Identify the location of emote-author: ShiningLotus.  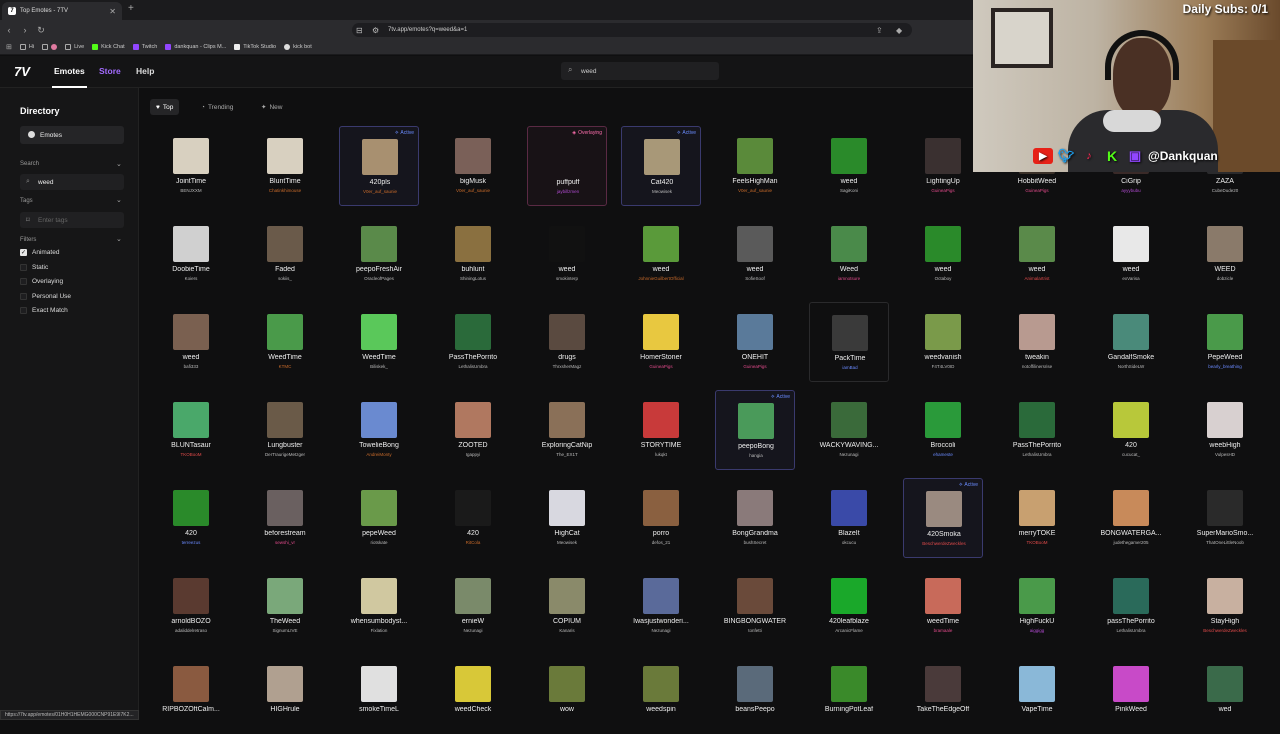
(473, 278).